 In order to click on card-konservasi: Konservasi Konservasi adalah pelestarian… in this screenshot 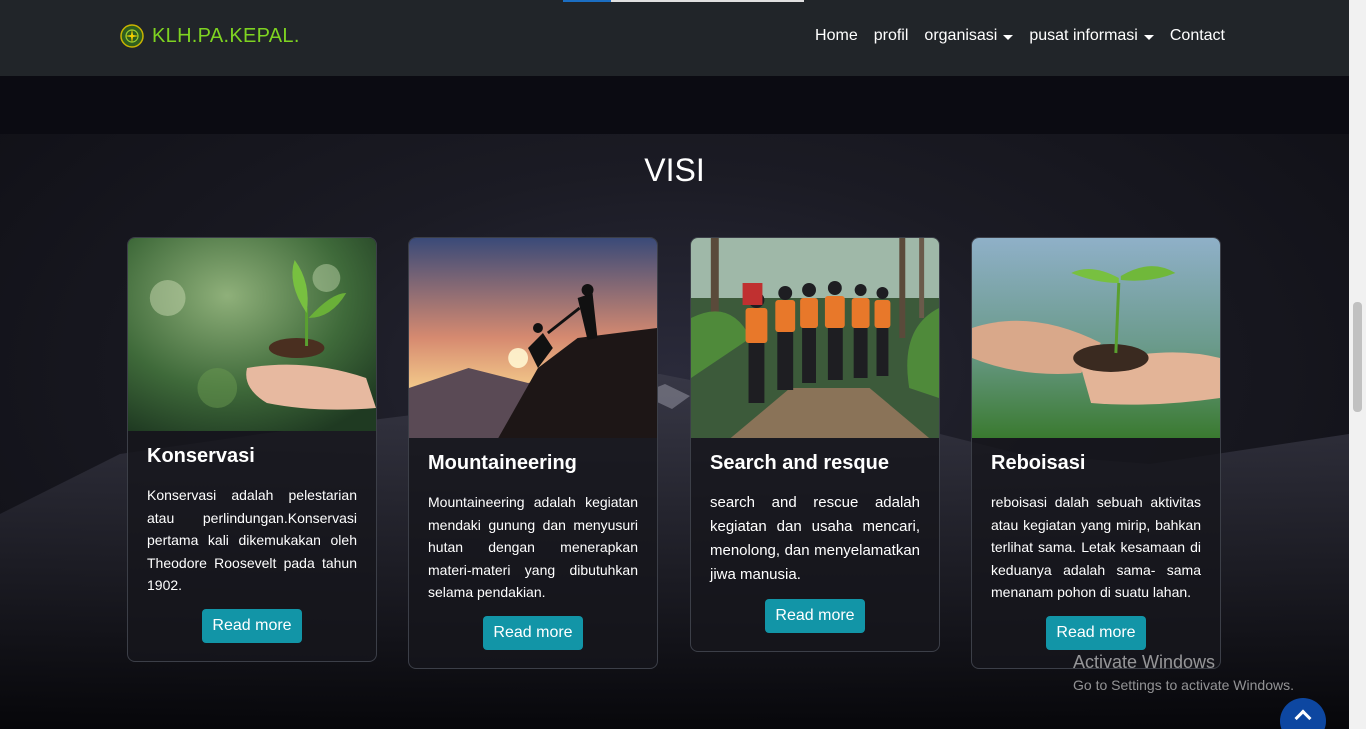, I will do `click(252, 449)`.